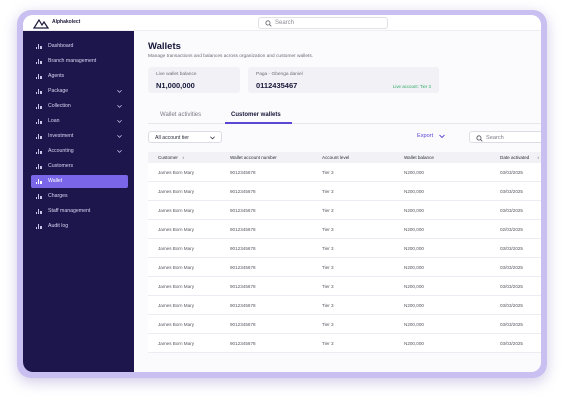 This screenshot has height=405, width=563. What do you see at coordinates (495, 138) in the screenshot?
I see `table-search-placeholder: Search` at bounding box center [495, 138].